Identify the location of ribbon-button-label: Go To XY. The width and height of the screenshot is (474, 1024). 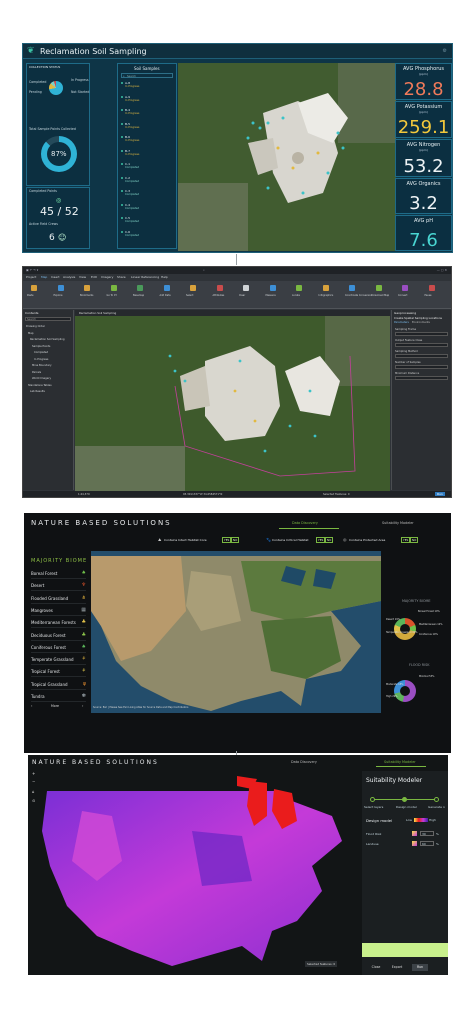
(112, 295).